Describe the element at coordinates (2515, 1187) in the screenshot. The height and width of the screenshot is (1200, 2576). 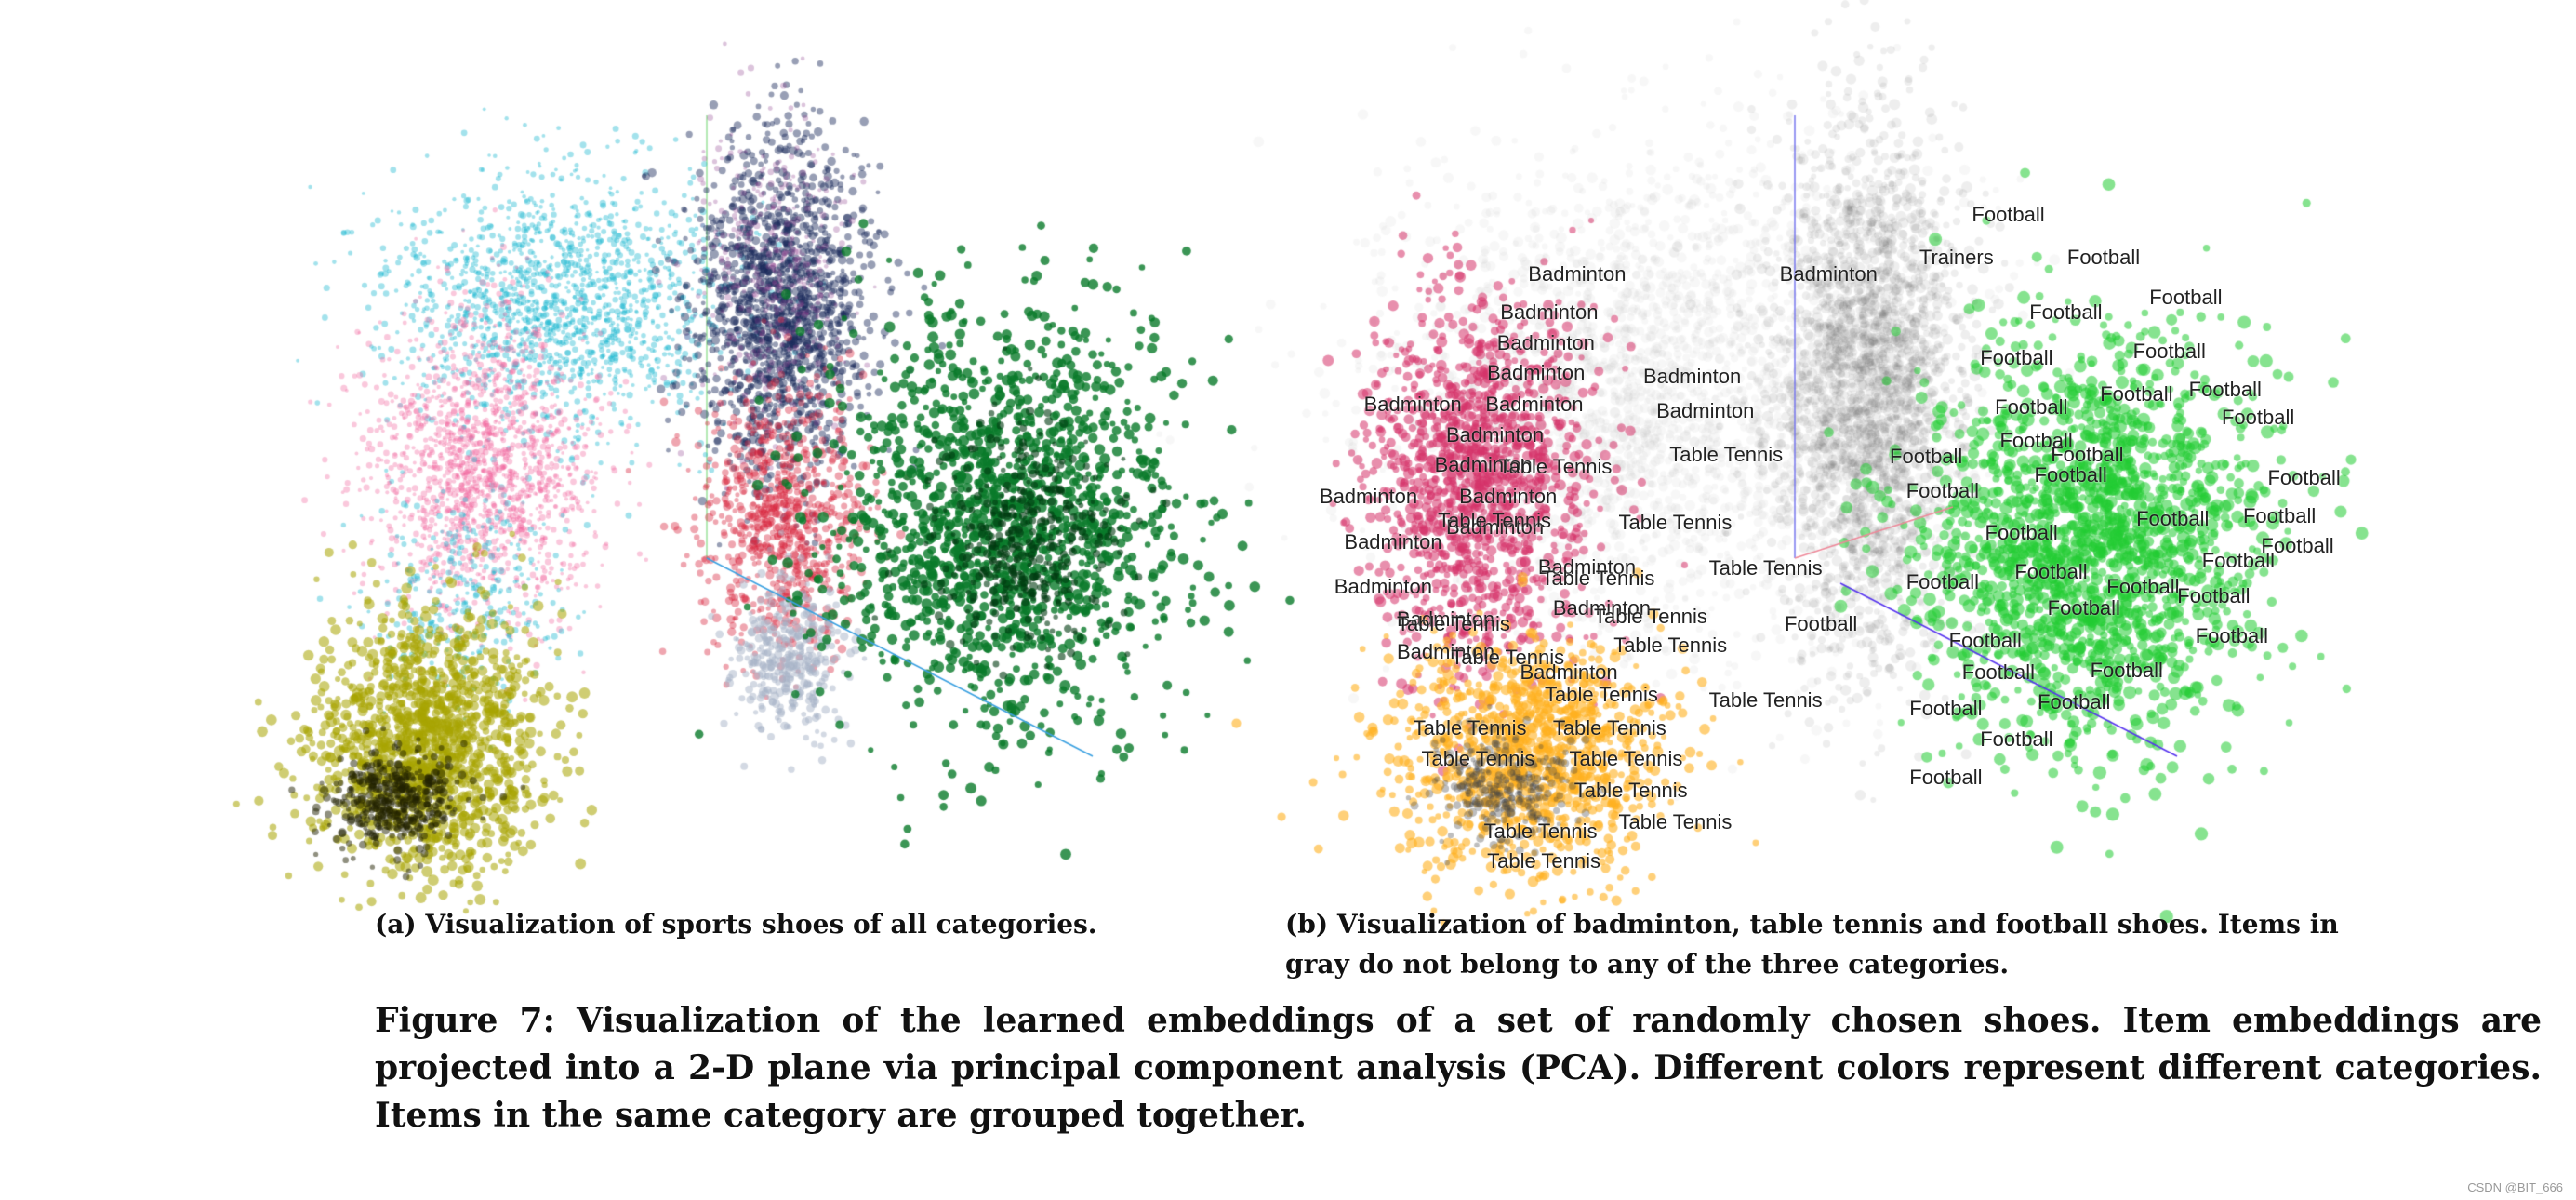
I see `watermark: CSDN @BIT_666` at that location.